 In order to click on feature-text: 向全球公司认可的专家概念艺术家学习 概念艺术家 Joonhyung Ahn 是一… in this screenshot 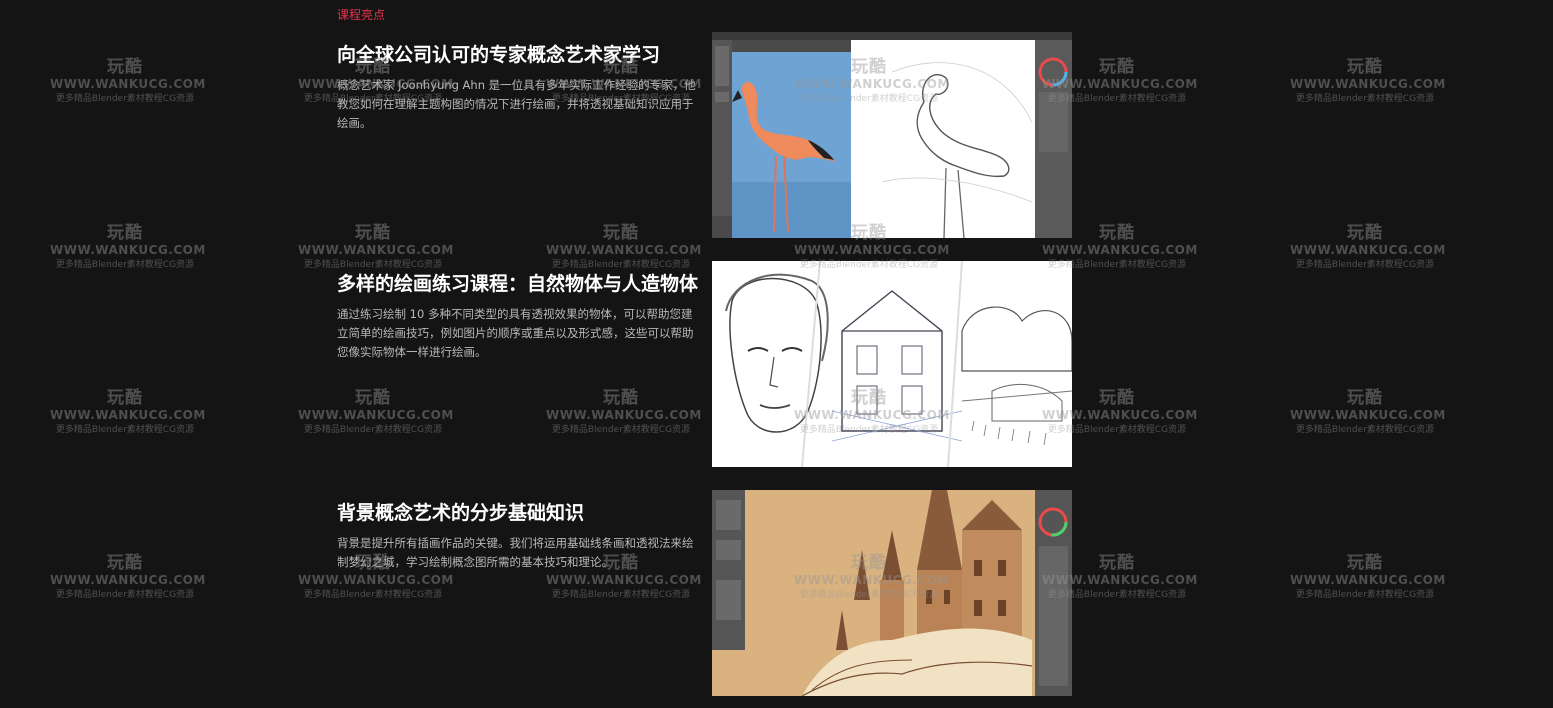, I will do `click(518, 86)`.